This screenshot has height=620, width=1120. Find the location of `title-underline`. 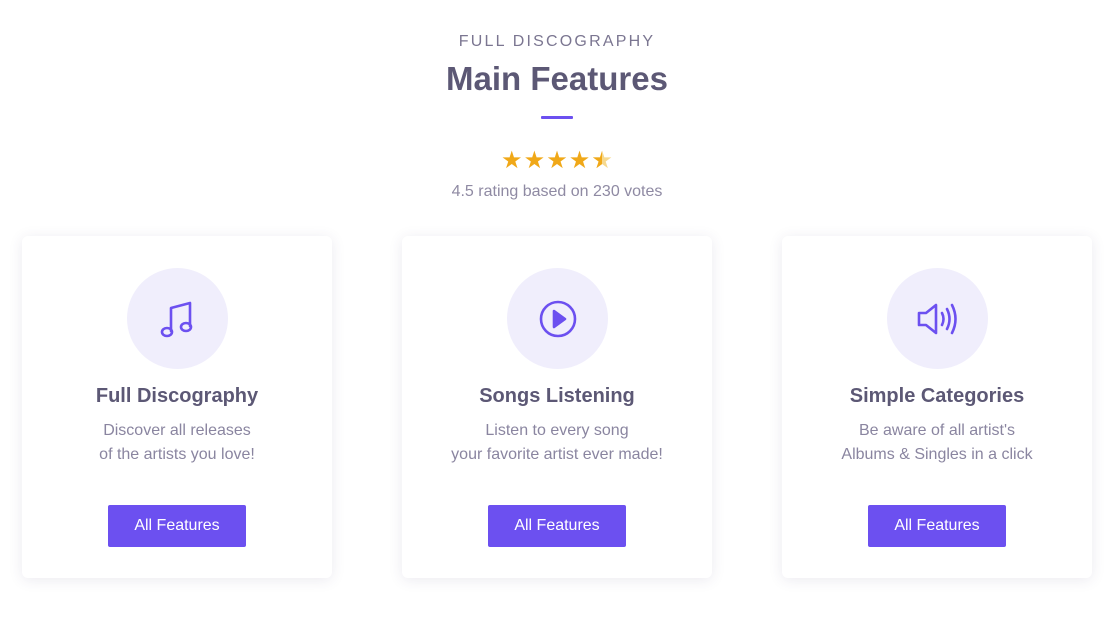

title-underline is located at coordinates (557, 117).